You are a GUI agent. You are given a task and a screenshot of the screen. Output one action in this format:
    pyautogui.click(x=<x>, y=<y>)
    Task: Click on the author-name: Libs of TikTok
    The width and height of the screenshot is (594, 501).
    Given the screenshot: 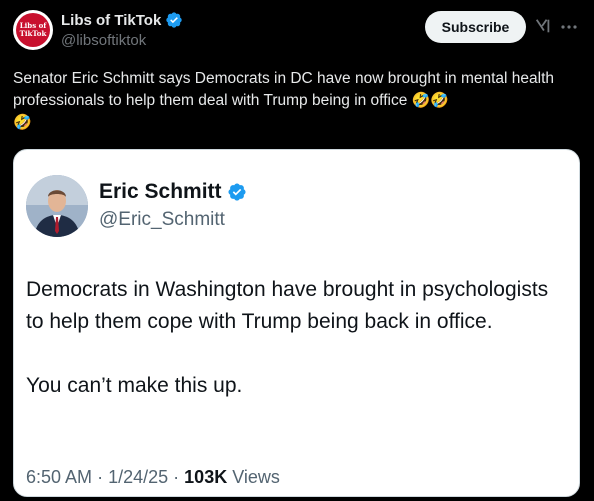 What is the action you would take?
    pyautogui.click(x=122, y=20)
    